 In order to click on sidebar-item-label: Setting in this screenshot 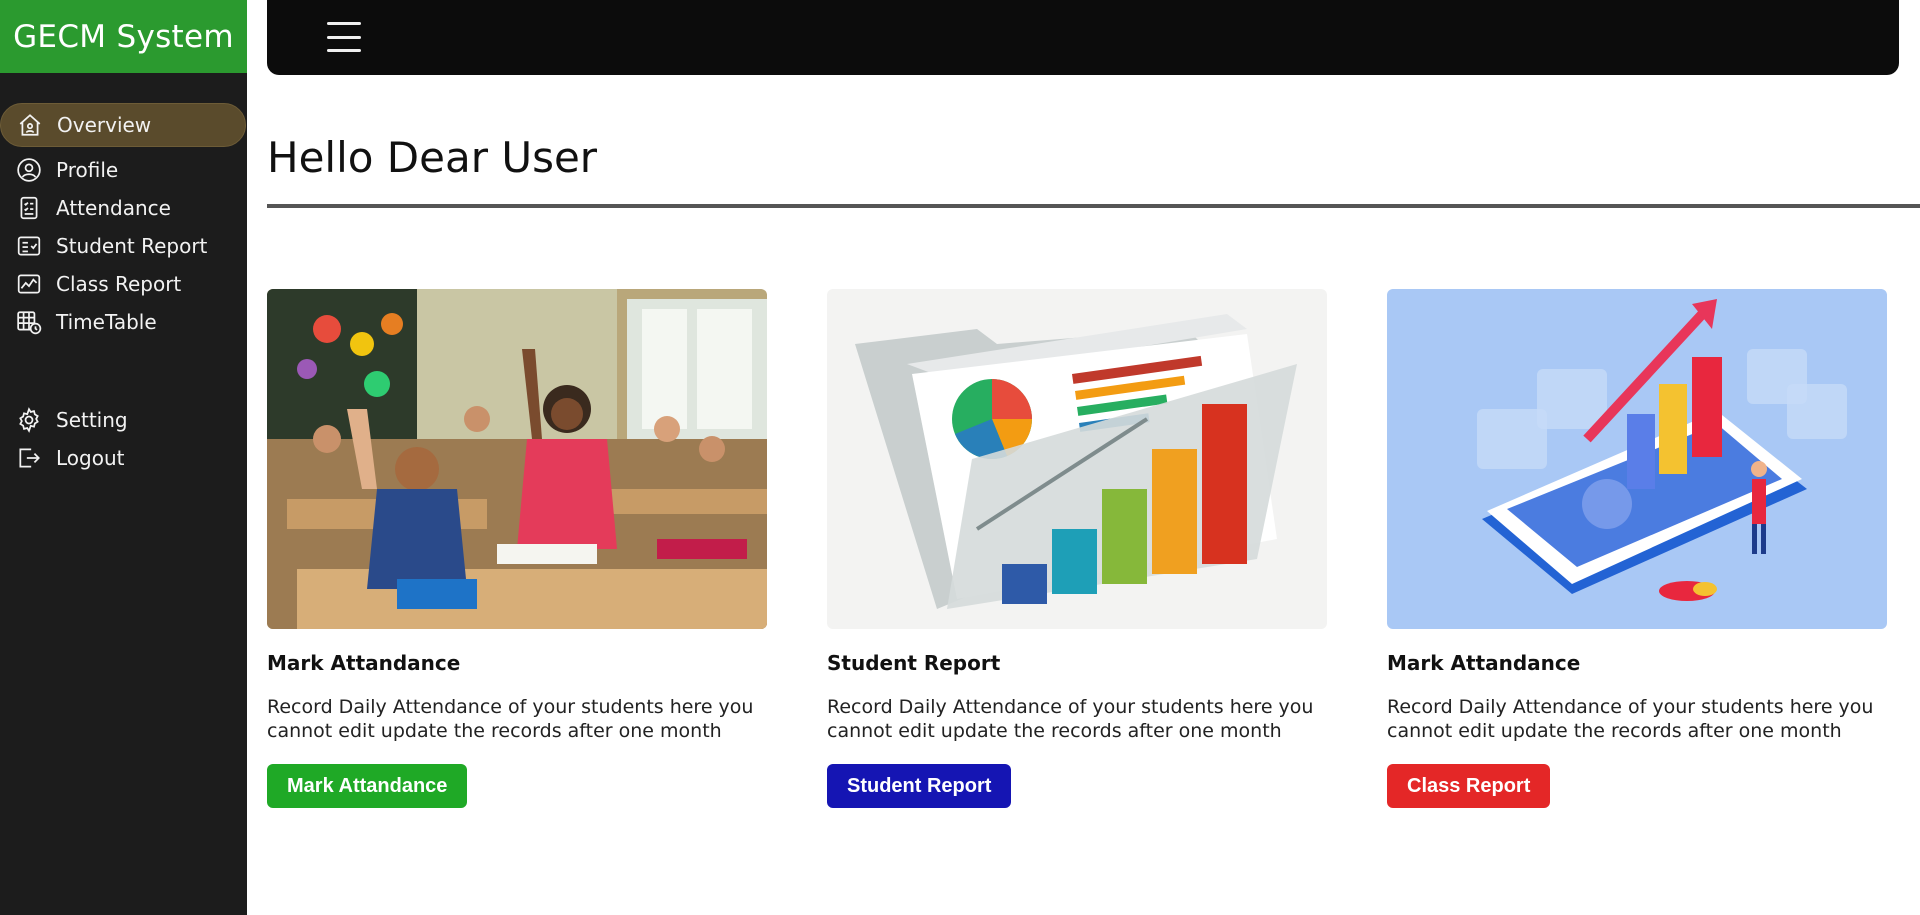, I will do `click(92, 420)`.